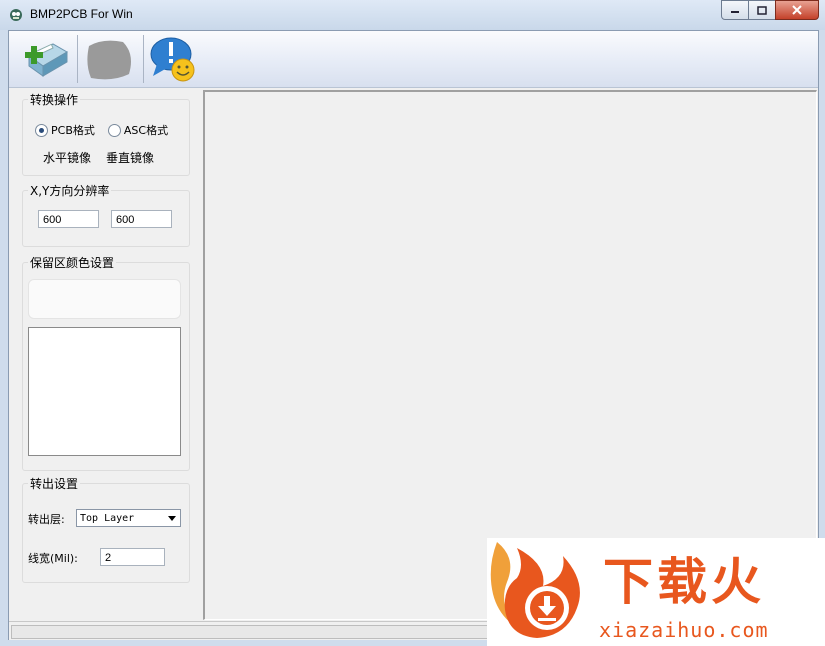 This screenshot has height=646, width=825. I want to click on blurred-icon, so click(109, 60).